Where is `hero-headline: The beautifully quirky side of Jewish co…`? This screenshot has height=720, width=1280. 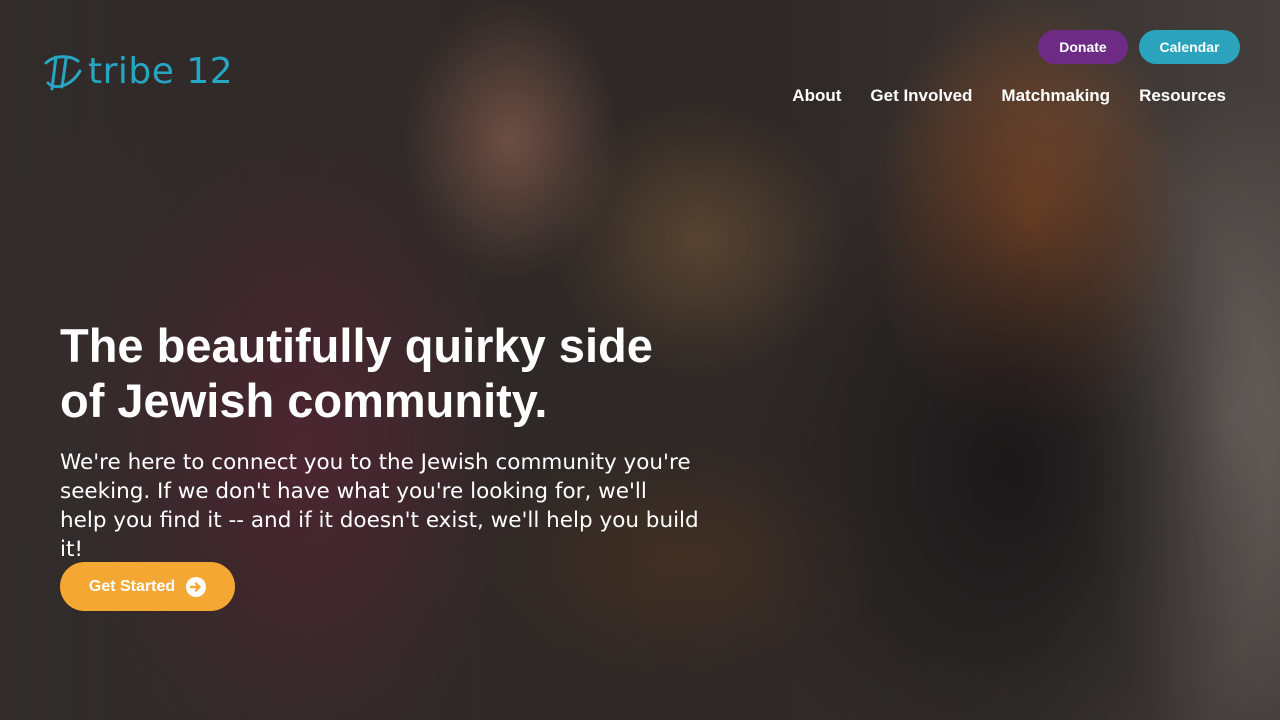
hero-headline: The beautifully quirky side of Jewish co… is located at coordinates (390, 373).